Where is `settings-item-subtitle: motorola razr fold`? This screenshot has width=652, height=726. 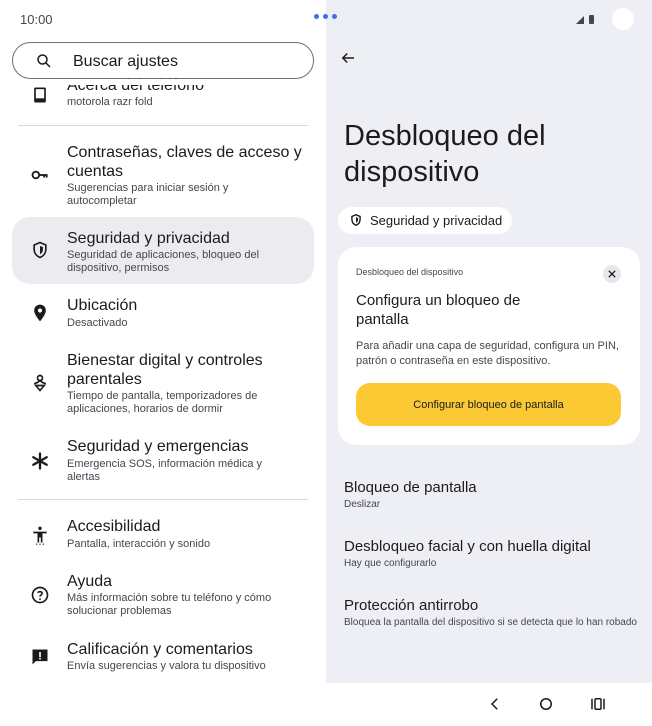 settings-item-subtitle: motorola razr fold is located at coordinates (110, 102).